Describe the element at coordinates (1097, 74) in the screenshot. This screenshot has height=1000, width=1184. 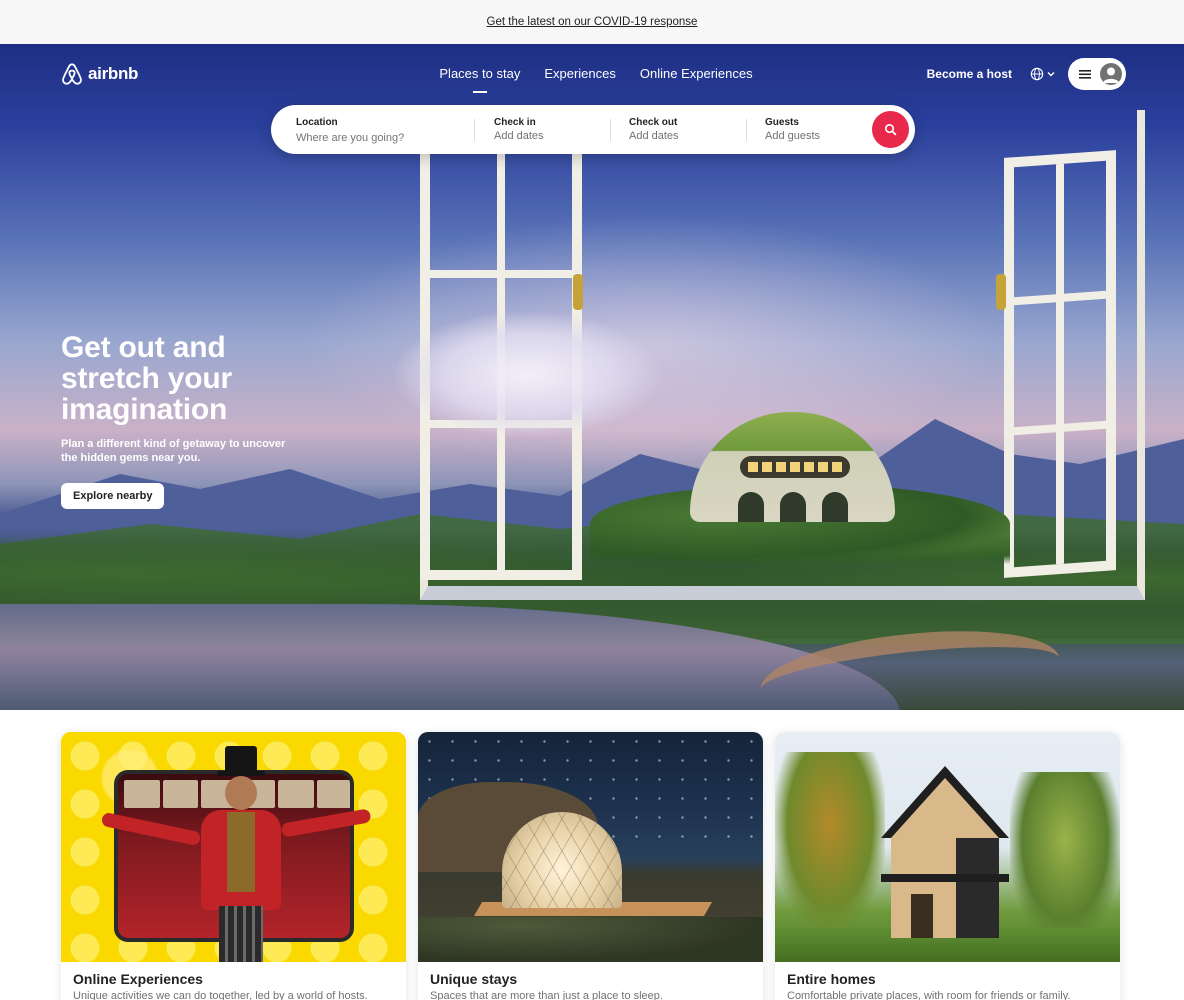
I see `profile-menu-button` at that location.